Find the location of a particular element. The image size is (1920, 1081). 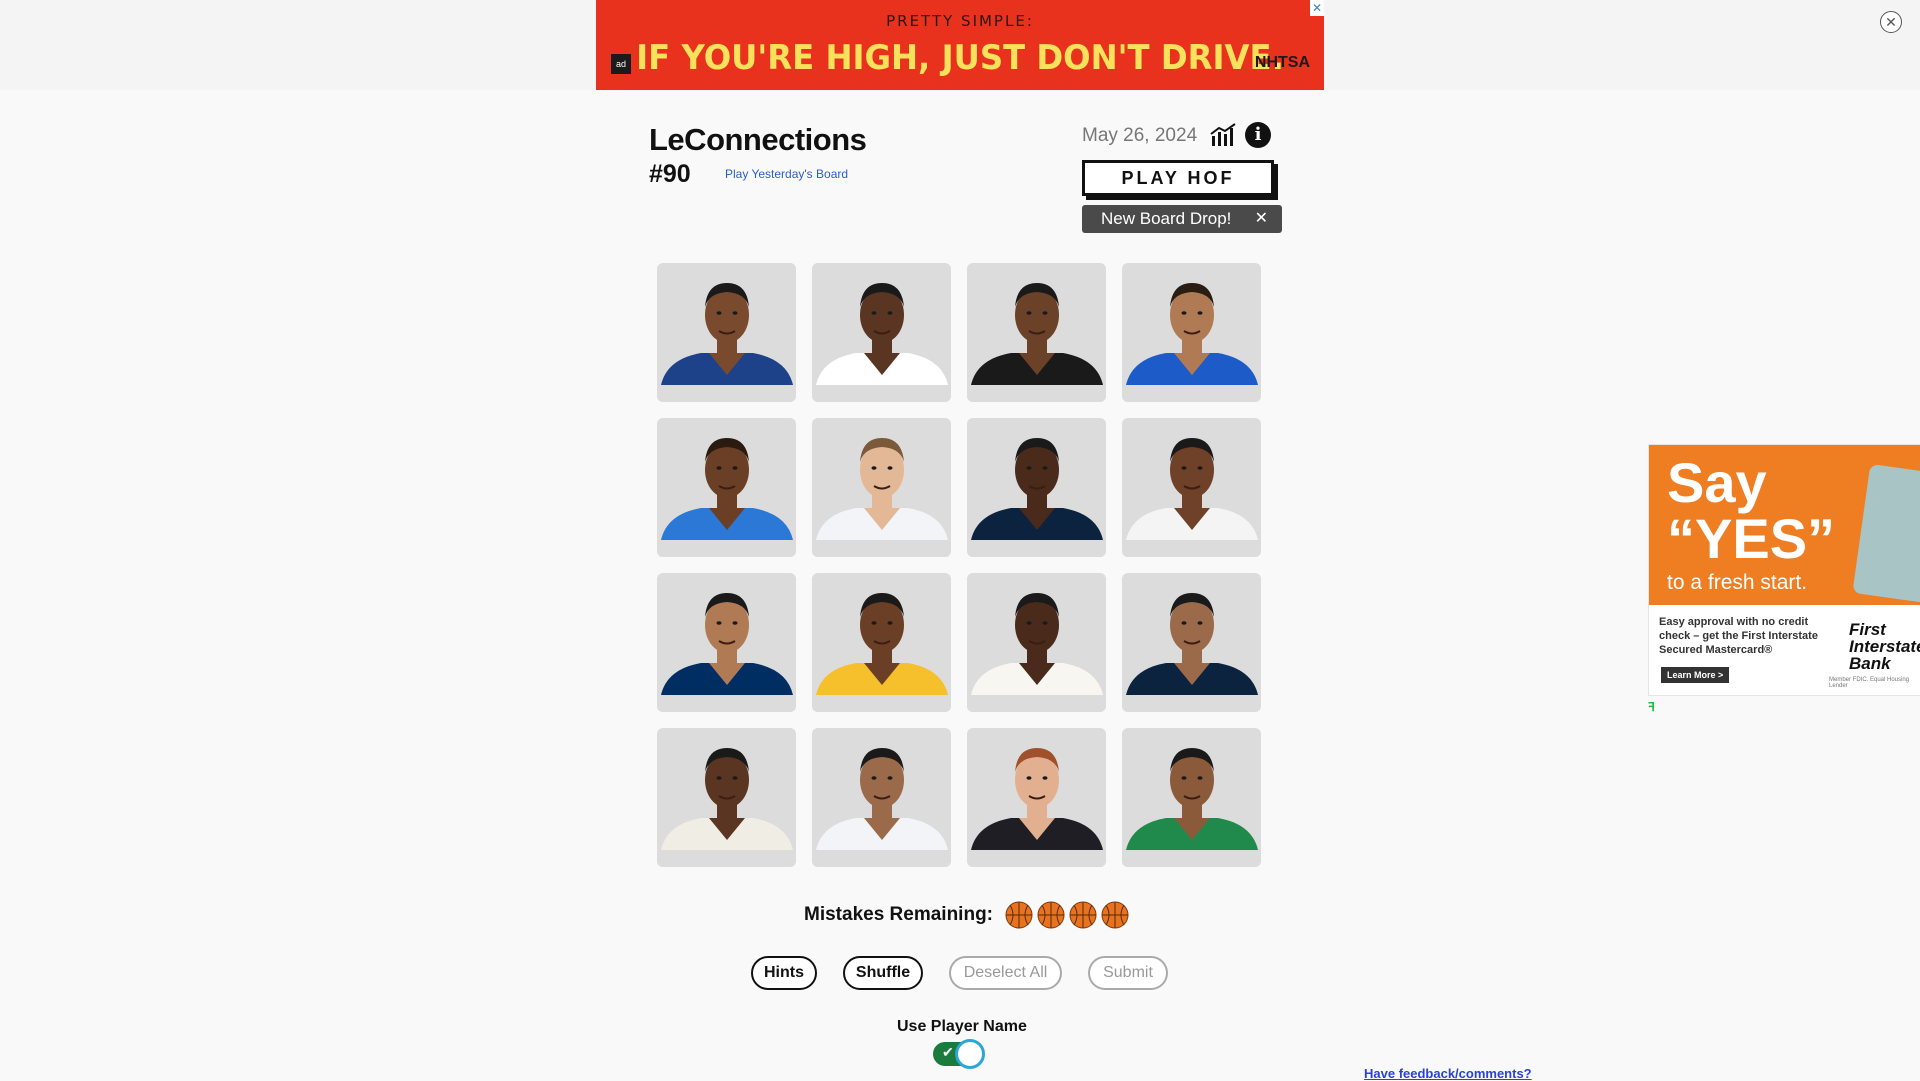

new-board-badge: New Board Drop! ✕ is located at coordinates (1182, 219).